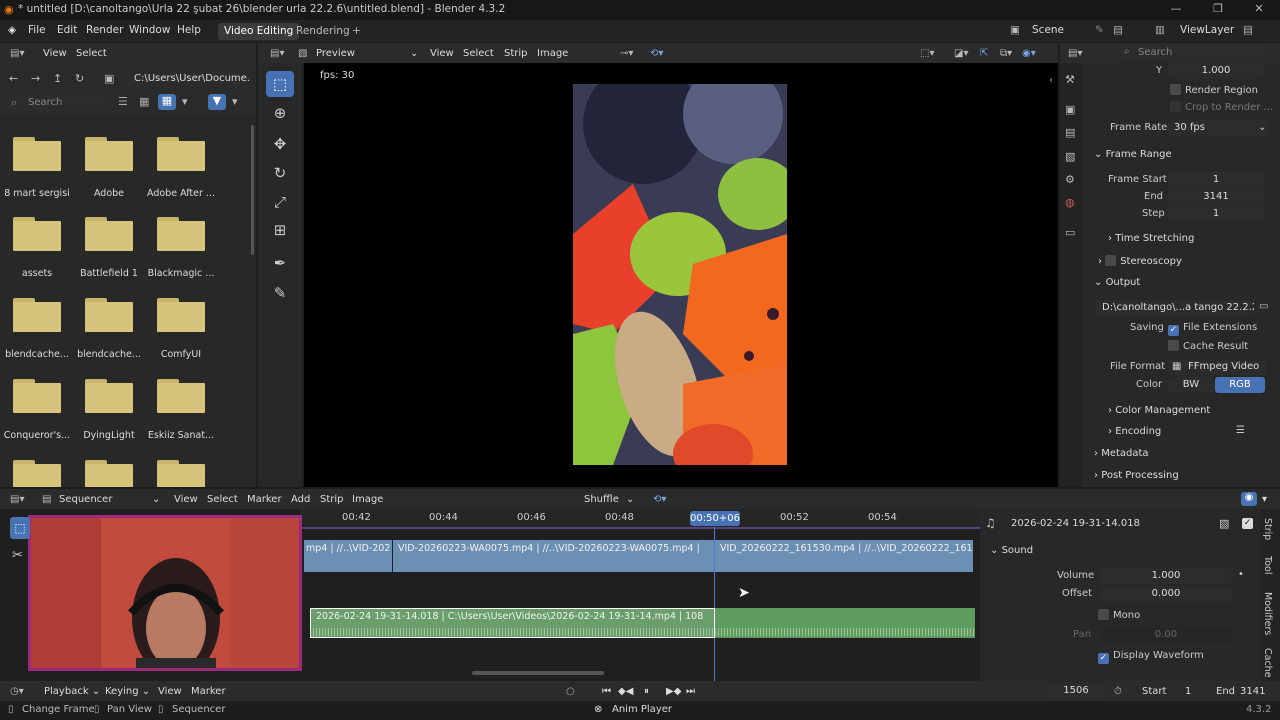 The width and height of the screenshot is (1280, 720). I want to click on preview-menu-select: Select, so click(478, 53).